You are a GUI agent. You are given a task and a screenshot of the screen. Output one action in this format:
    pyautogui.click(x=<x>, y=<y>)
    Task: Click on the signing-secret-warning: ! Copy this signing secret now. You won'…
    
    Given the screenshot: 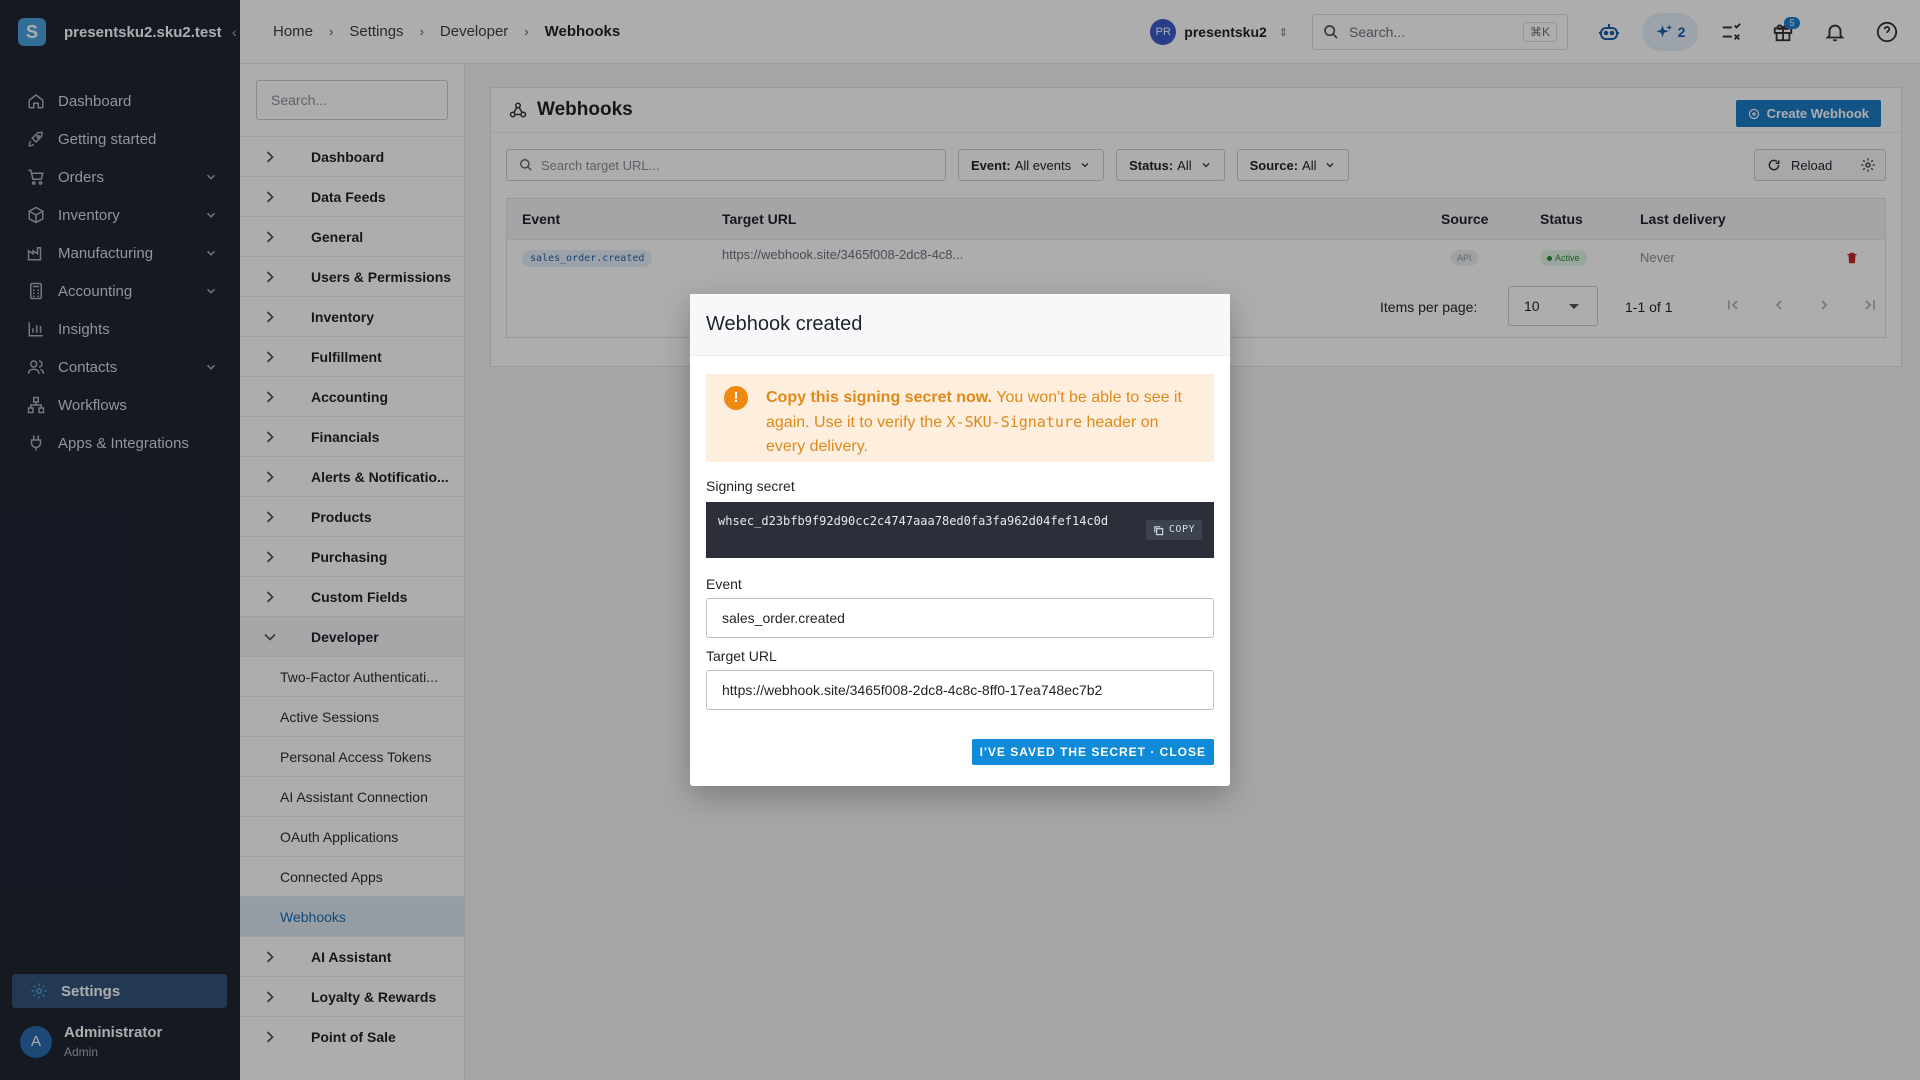 What is the action you would take?
    pyautogui.click(x=960, y=418)
    